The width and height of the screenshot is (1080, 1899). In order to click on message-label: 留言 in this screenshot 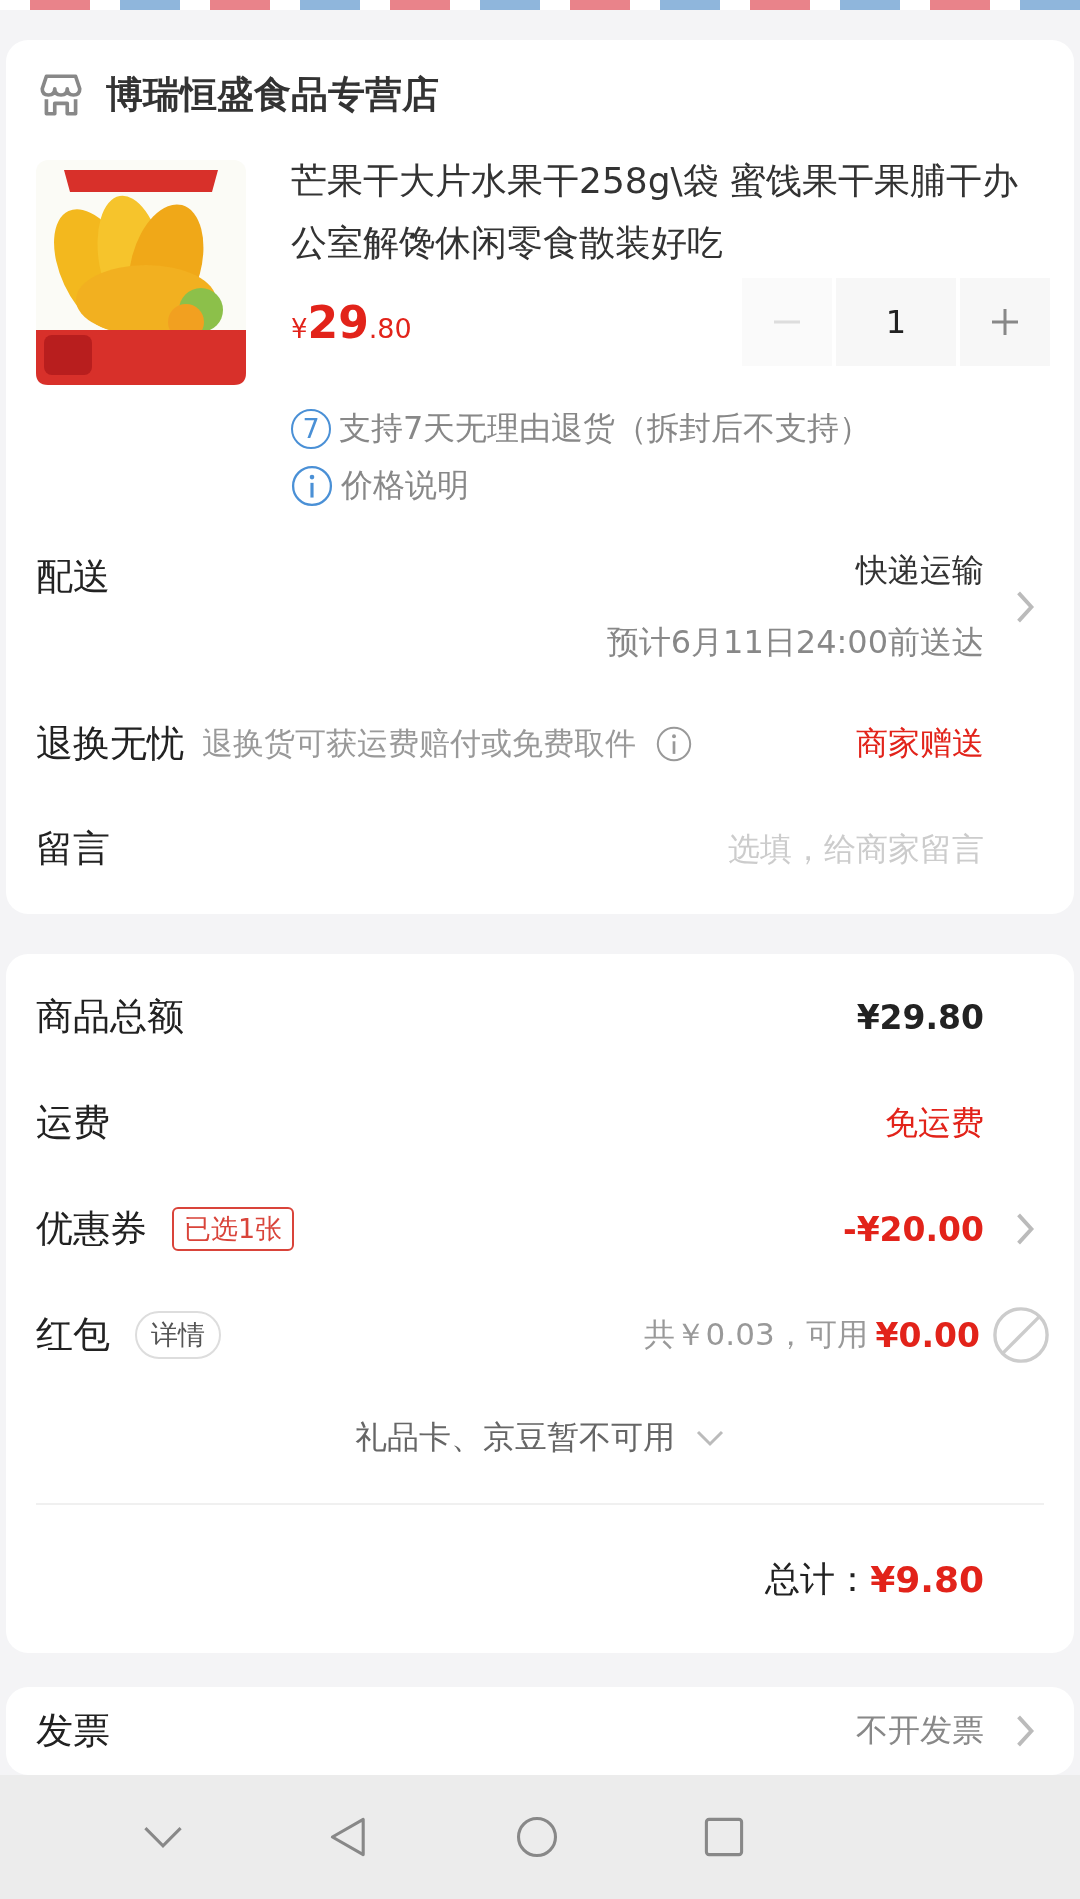, I will do `click(73, 849)`.